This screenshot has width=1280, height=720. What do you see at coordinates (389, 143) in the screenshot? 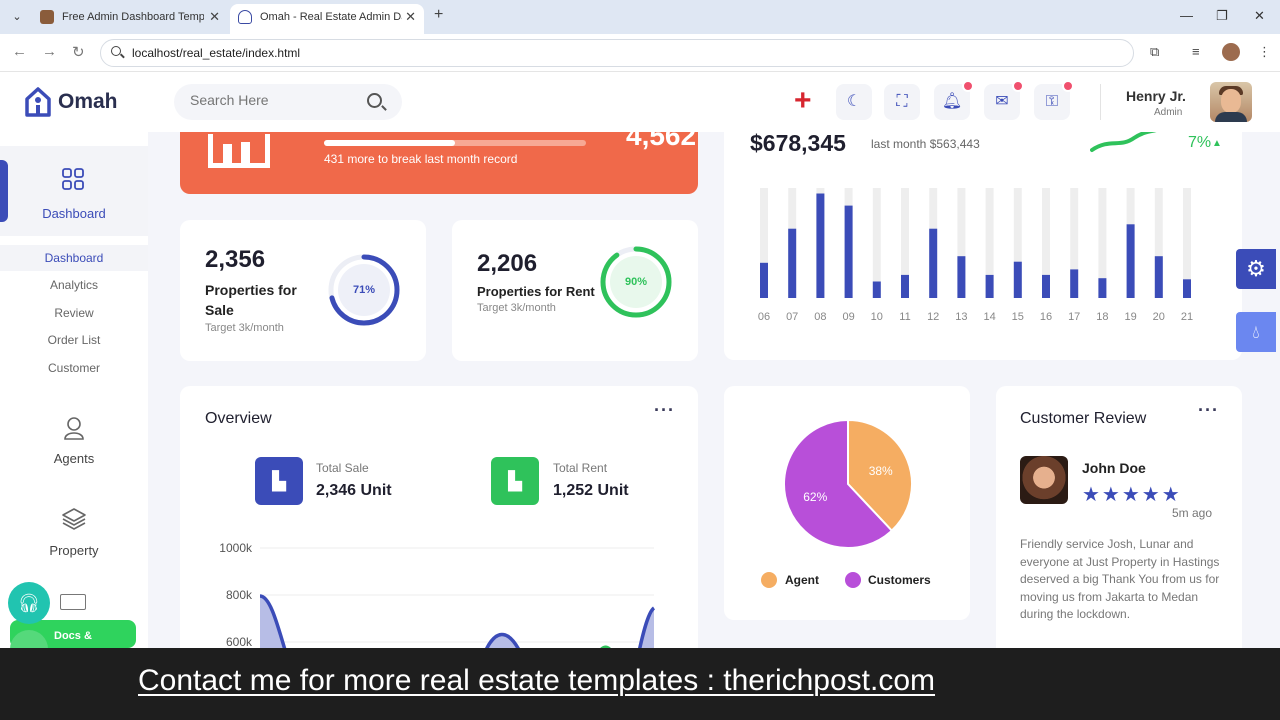
I see `record-progress-fill` at bounding box center [389, 143].